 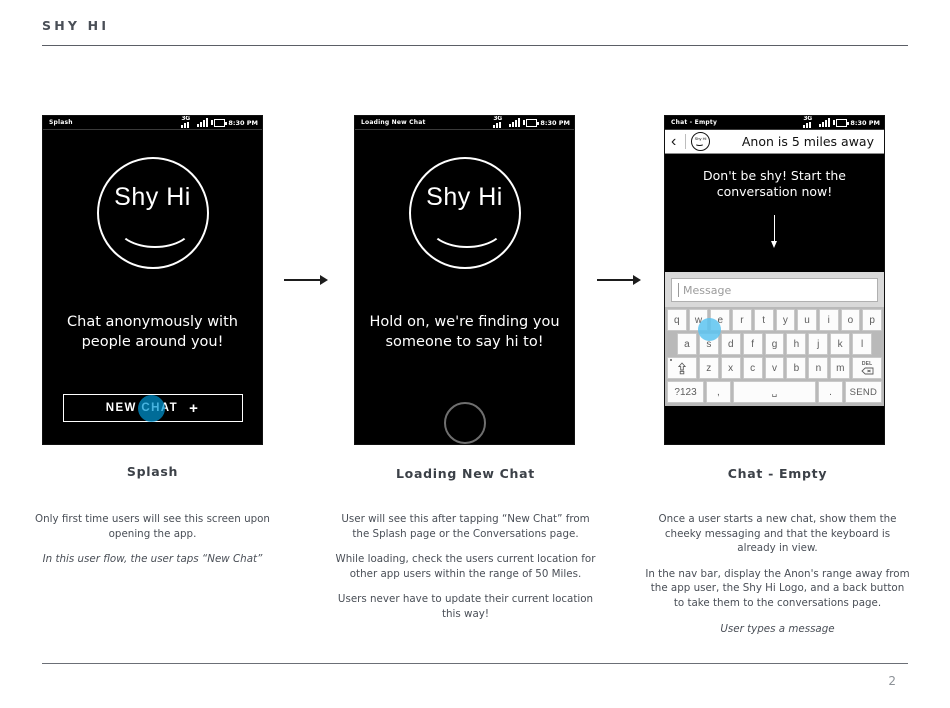 What do you see at coordinates (892, 681) in the screenshot?
I see `page-number: 2` at bounding box center [892, 681].